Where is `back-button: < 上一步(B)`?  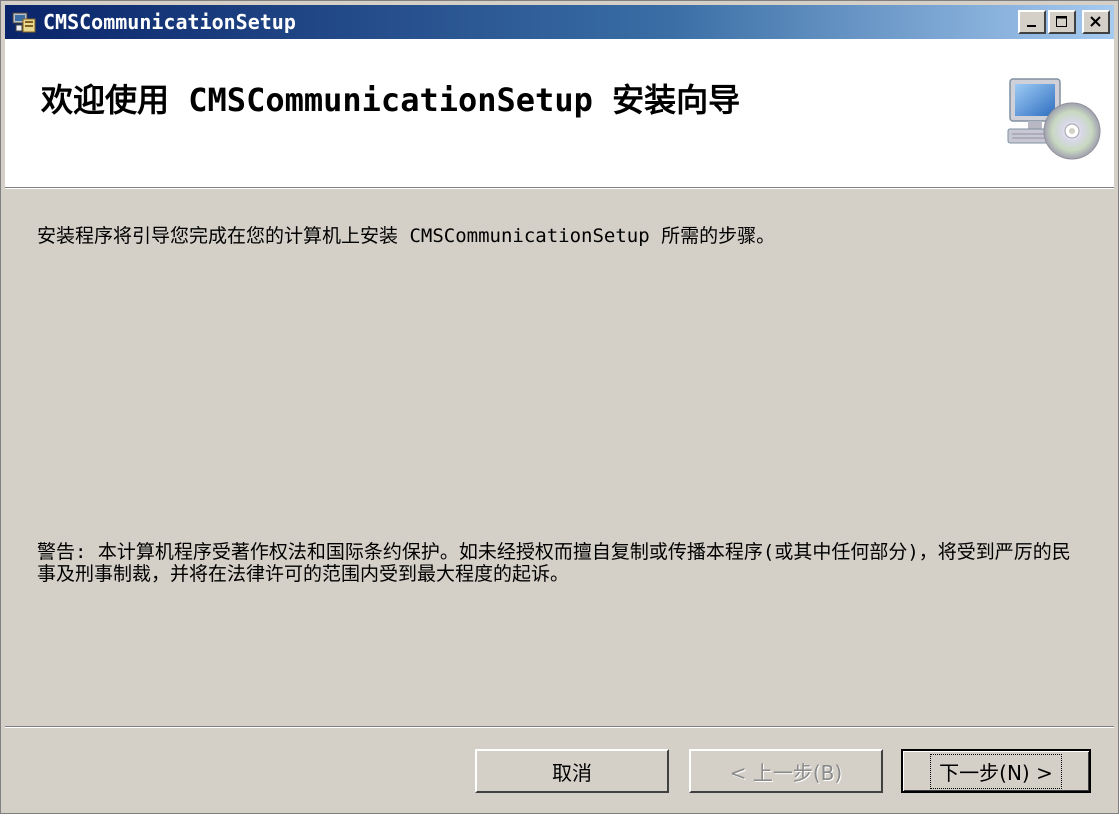 back-button: < 上一步(B) is located at coordinates (786, 771).